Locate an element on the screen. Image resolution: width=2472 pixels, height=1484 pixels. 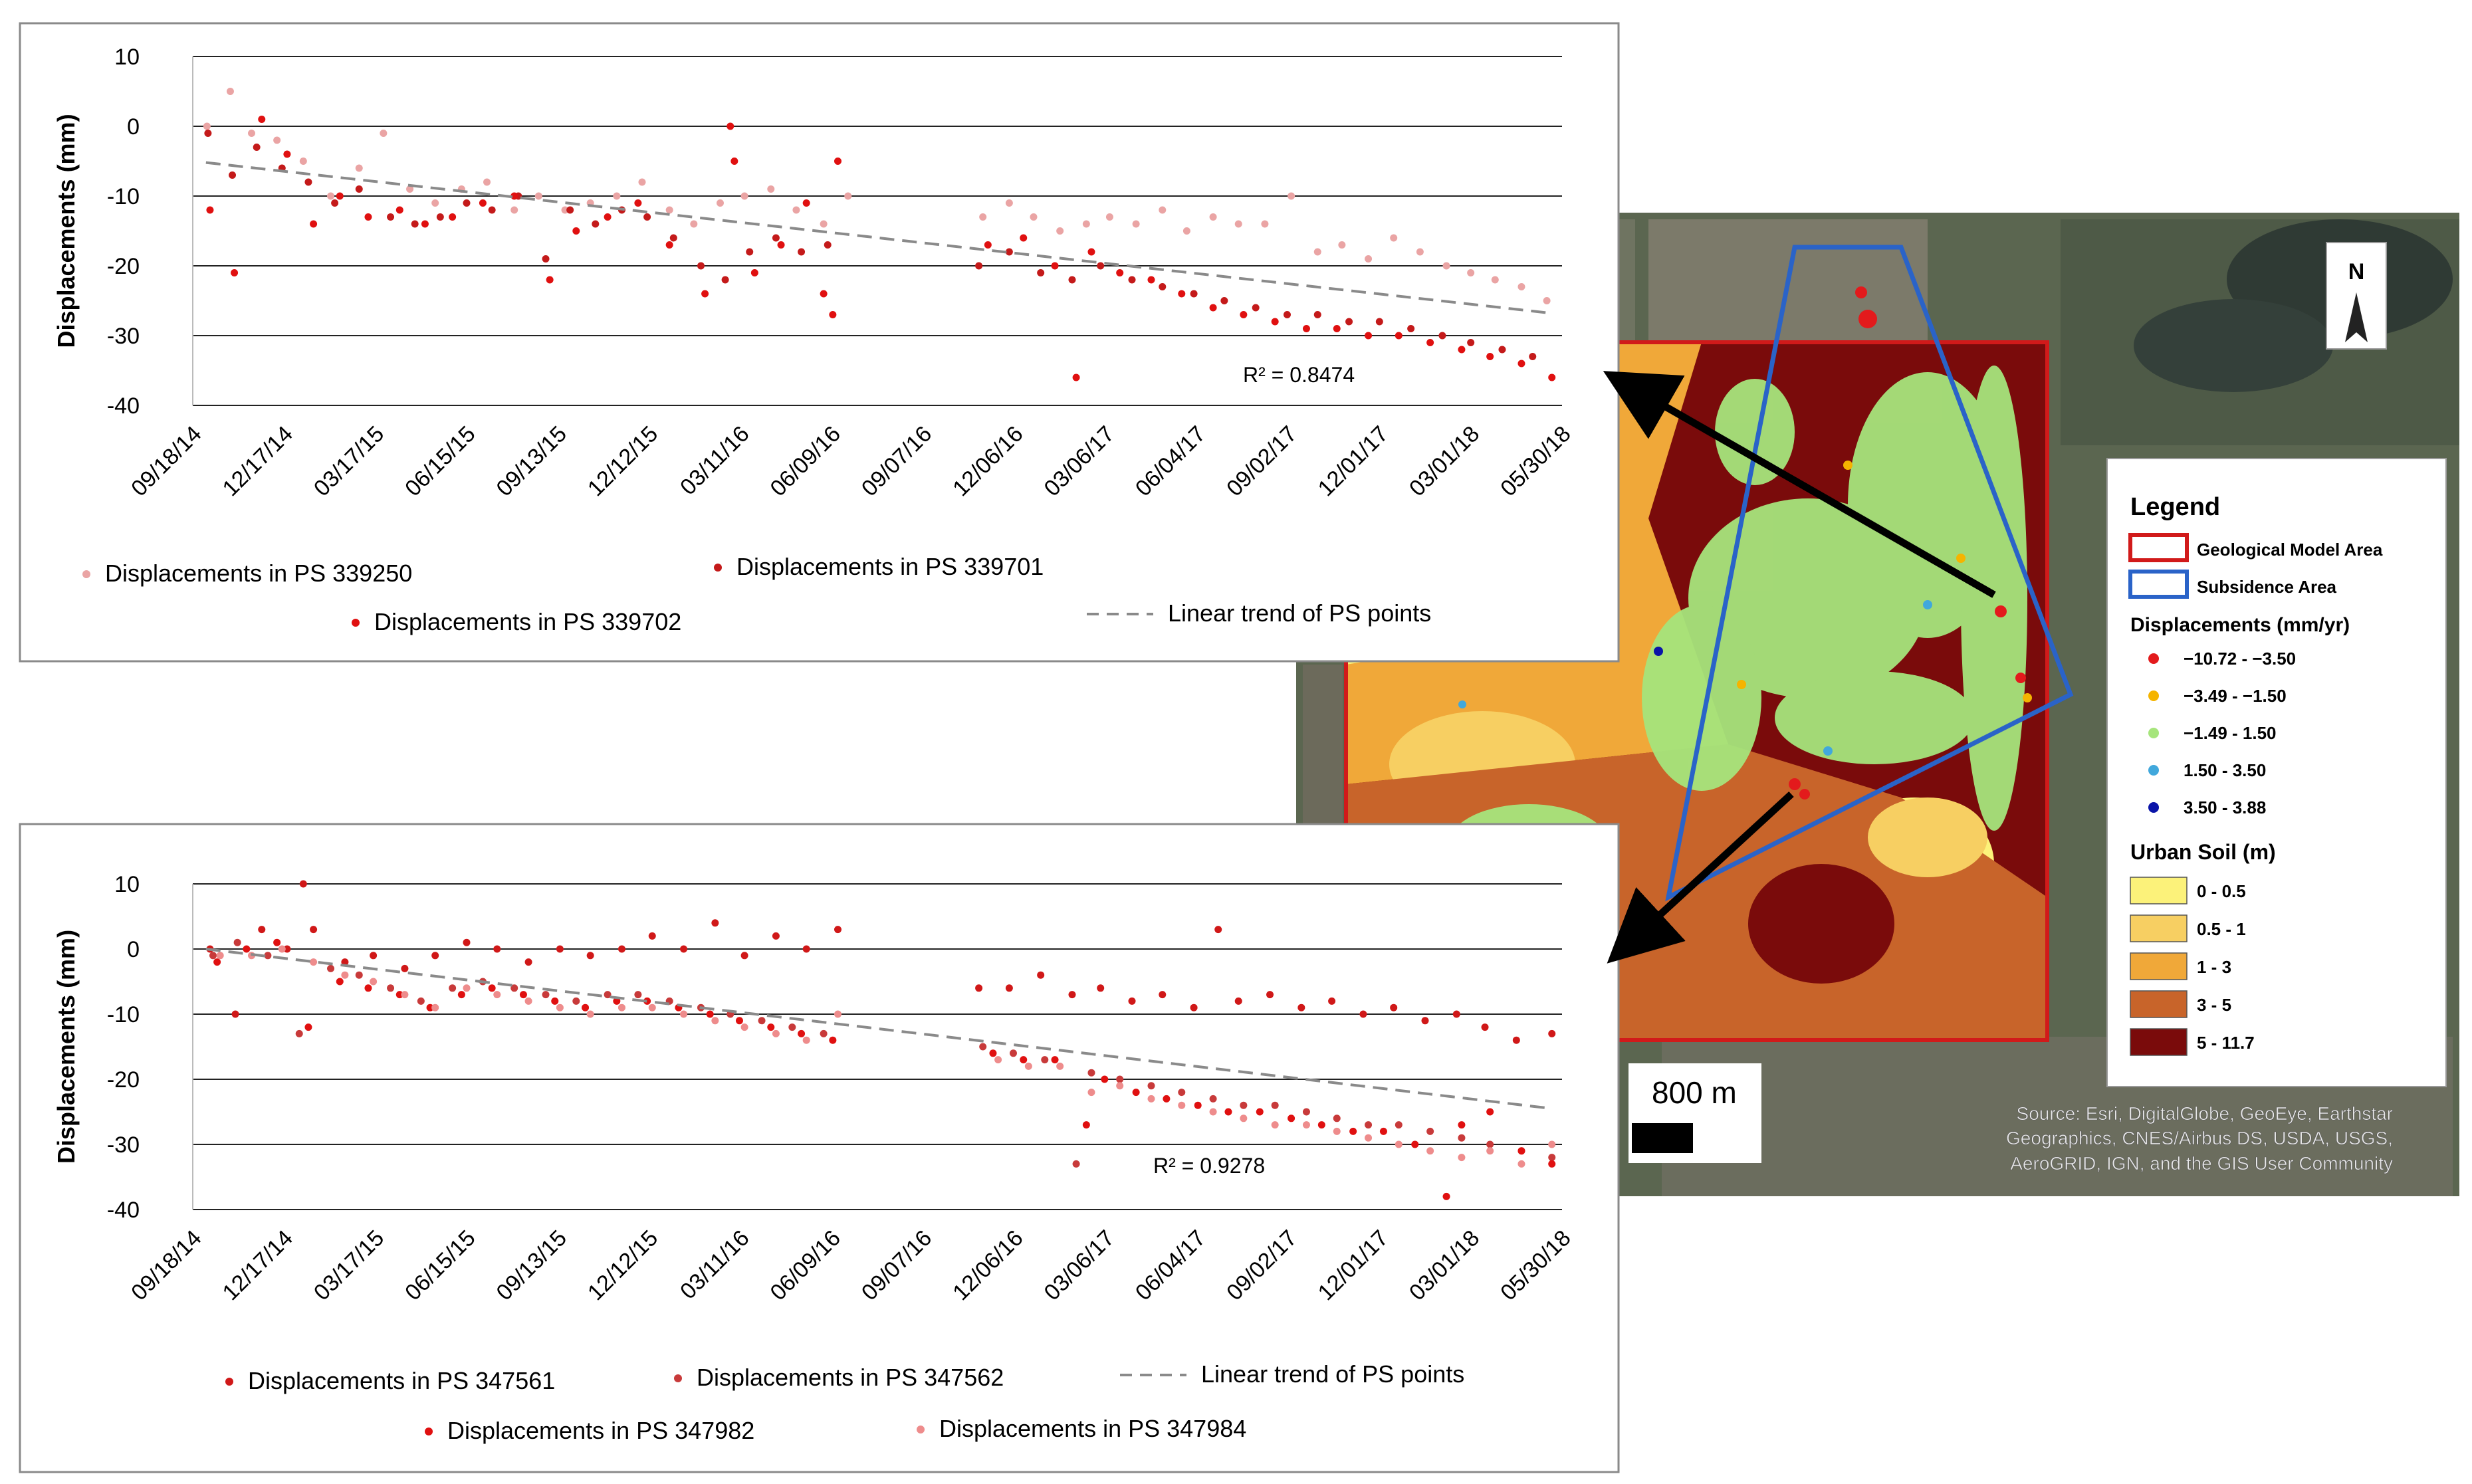
legend-label: Displacements in PS 339701 is located at coordinates (890, 567).